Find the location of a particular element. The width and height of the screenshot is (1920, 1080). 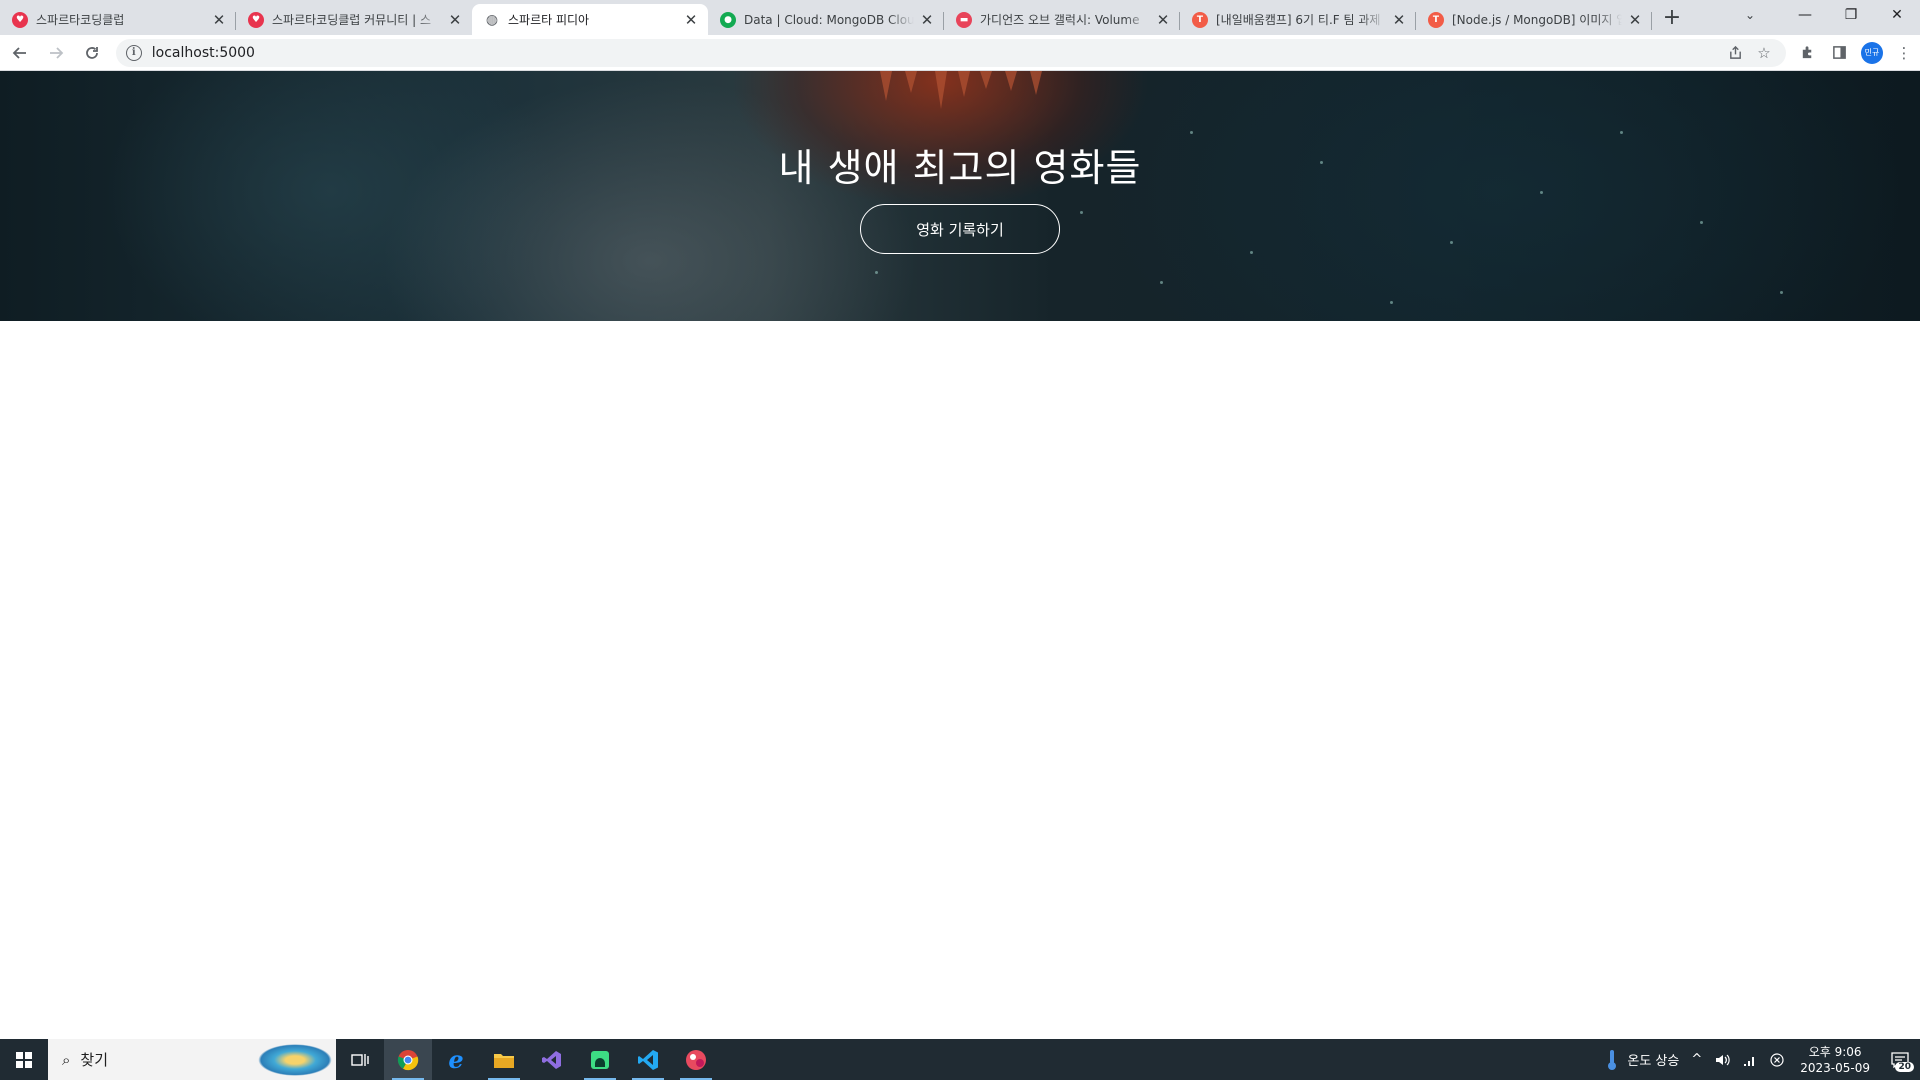

notification-count-badge: 20 is located at coordinates (1904, 1067).